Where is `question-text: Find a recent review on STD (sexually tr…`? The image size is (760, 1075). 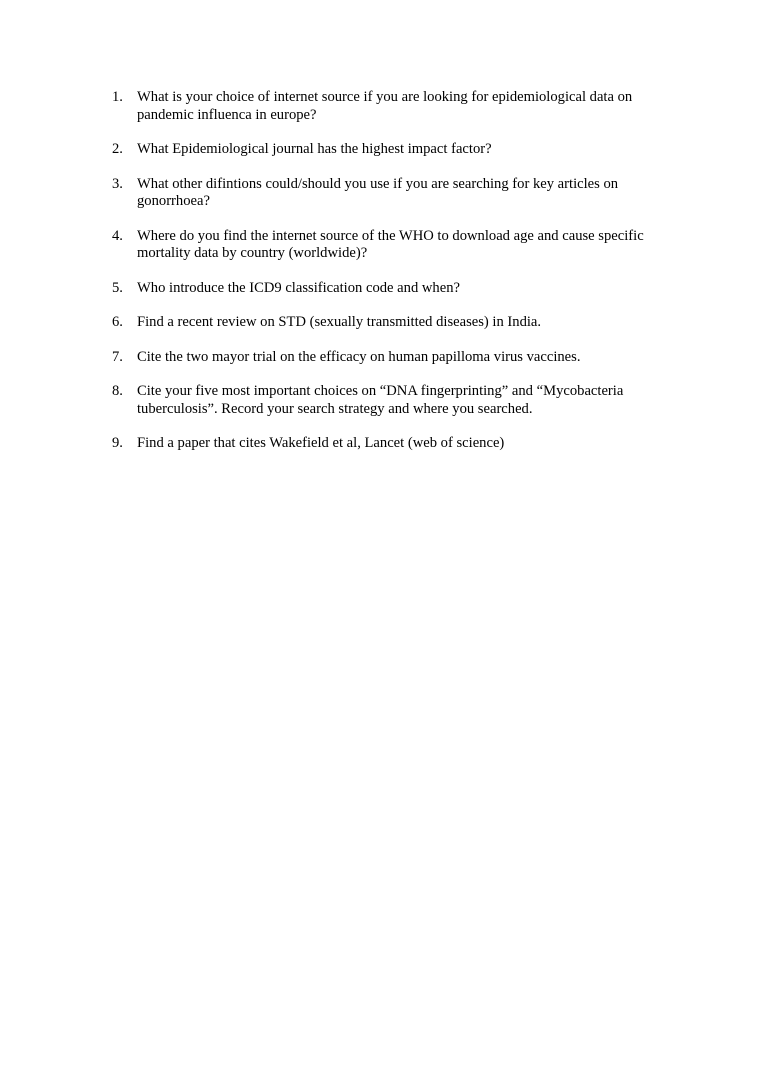 question-text: Find a recent review on STD (sexually tr… is located at coordinates (339, 322).